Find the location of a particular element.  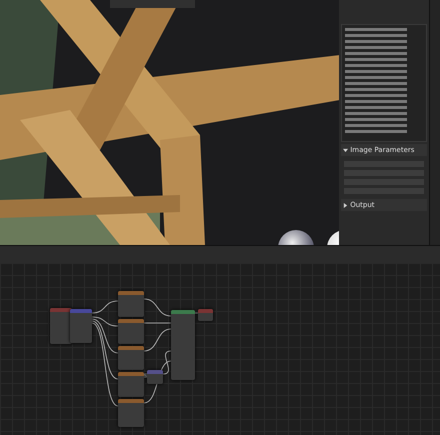

collapse-caret-icon is located at coordinates (345, 150).